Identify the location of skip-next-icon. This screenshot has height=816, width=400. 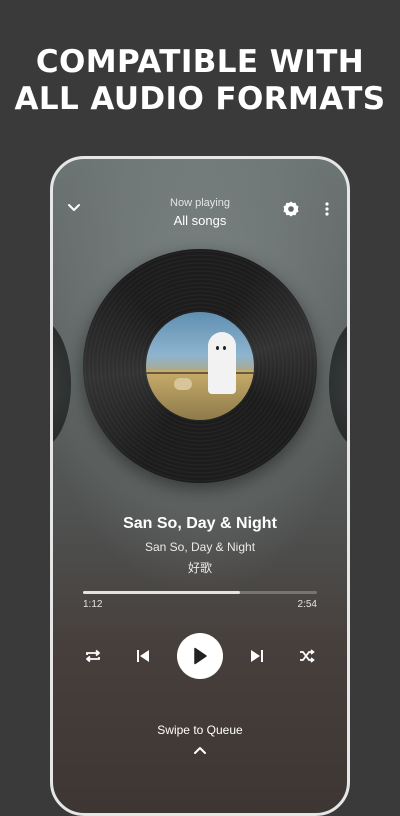
(257, 656).